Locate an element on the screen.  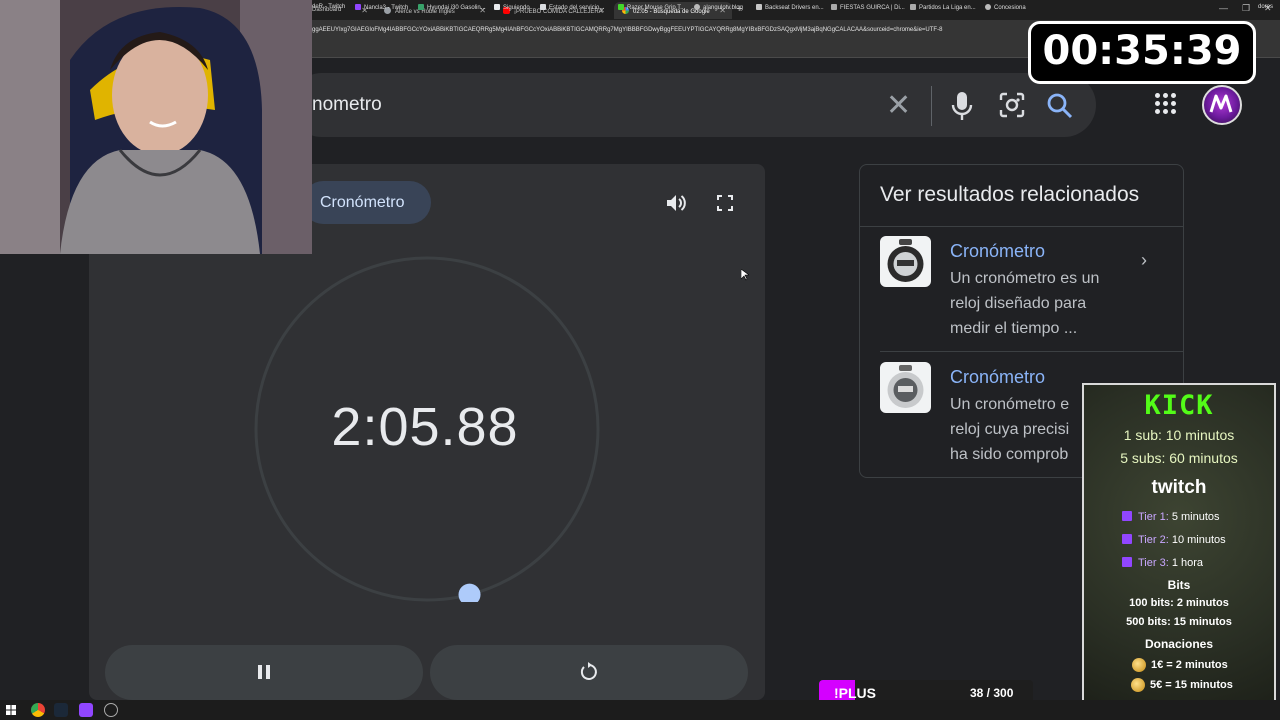
minimize-icon: — is located at coordinates (1223, 8).